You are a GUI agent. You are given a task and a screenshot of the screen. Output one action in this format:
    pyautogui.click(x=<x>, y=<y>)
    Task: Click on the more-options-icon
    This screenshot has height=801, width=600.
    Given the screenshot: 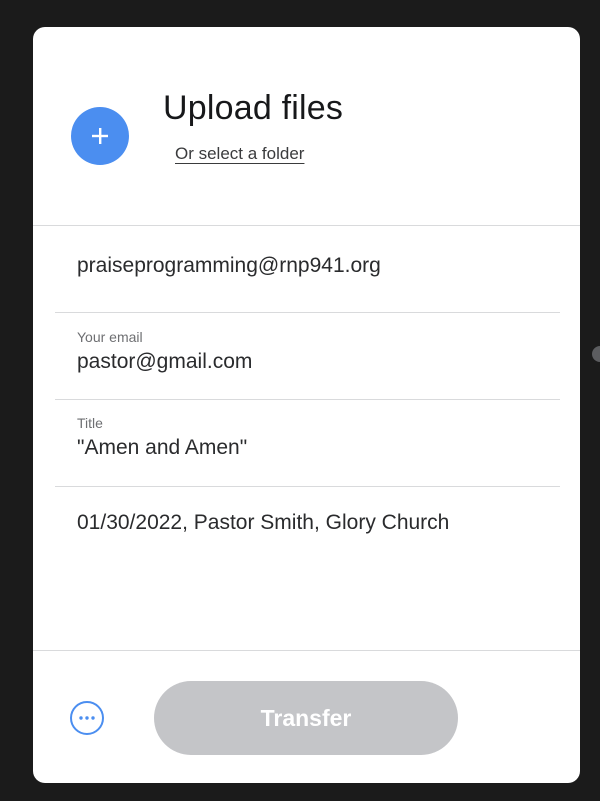 What is the action you would take?
    pyautogui.click(x=87, y=718)
    